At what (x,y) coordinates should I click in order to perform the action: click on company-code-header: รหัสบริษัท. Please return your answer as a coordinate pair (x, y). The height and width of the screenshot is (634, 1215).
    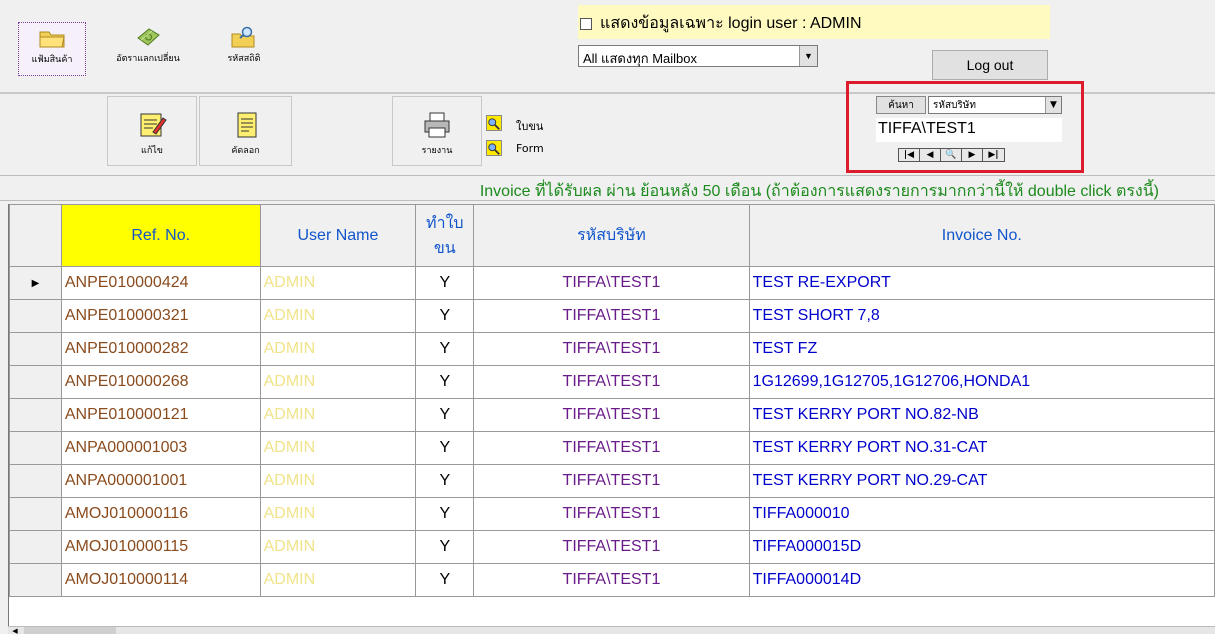
    Looking at the image, I should click on (611, 235).